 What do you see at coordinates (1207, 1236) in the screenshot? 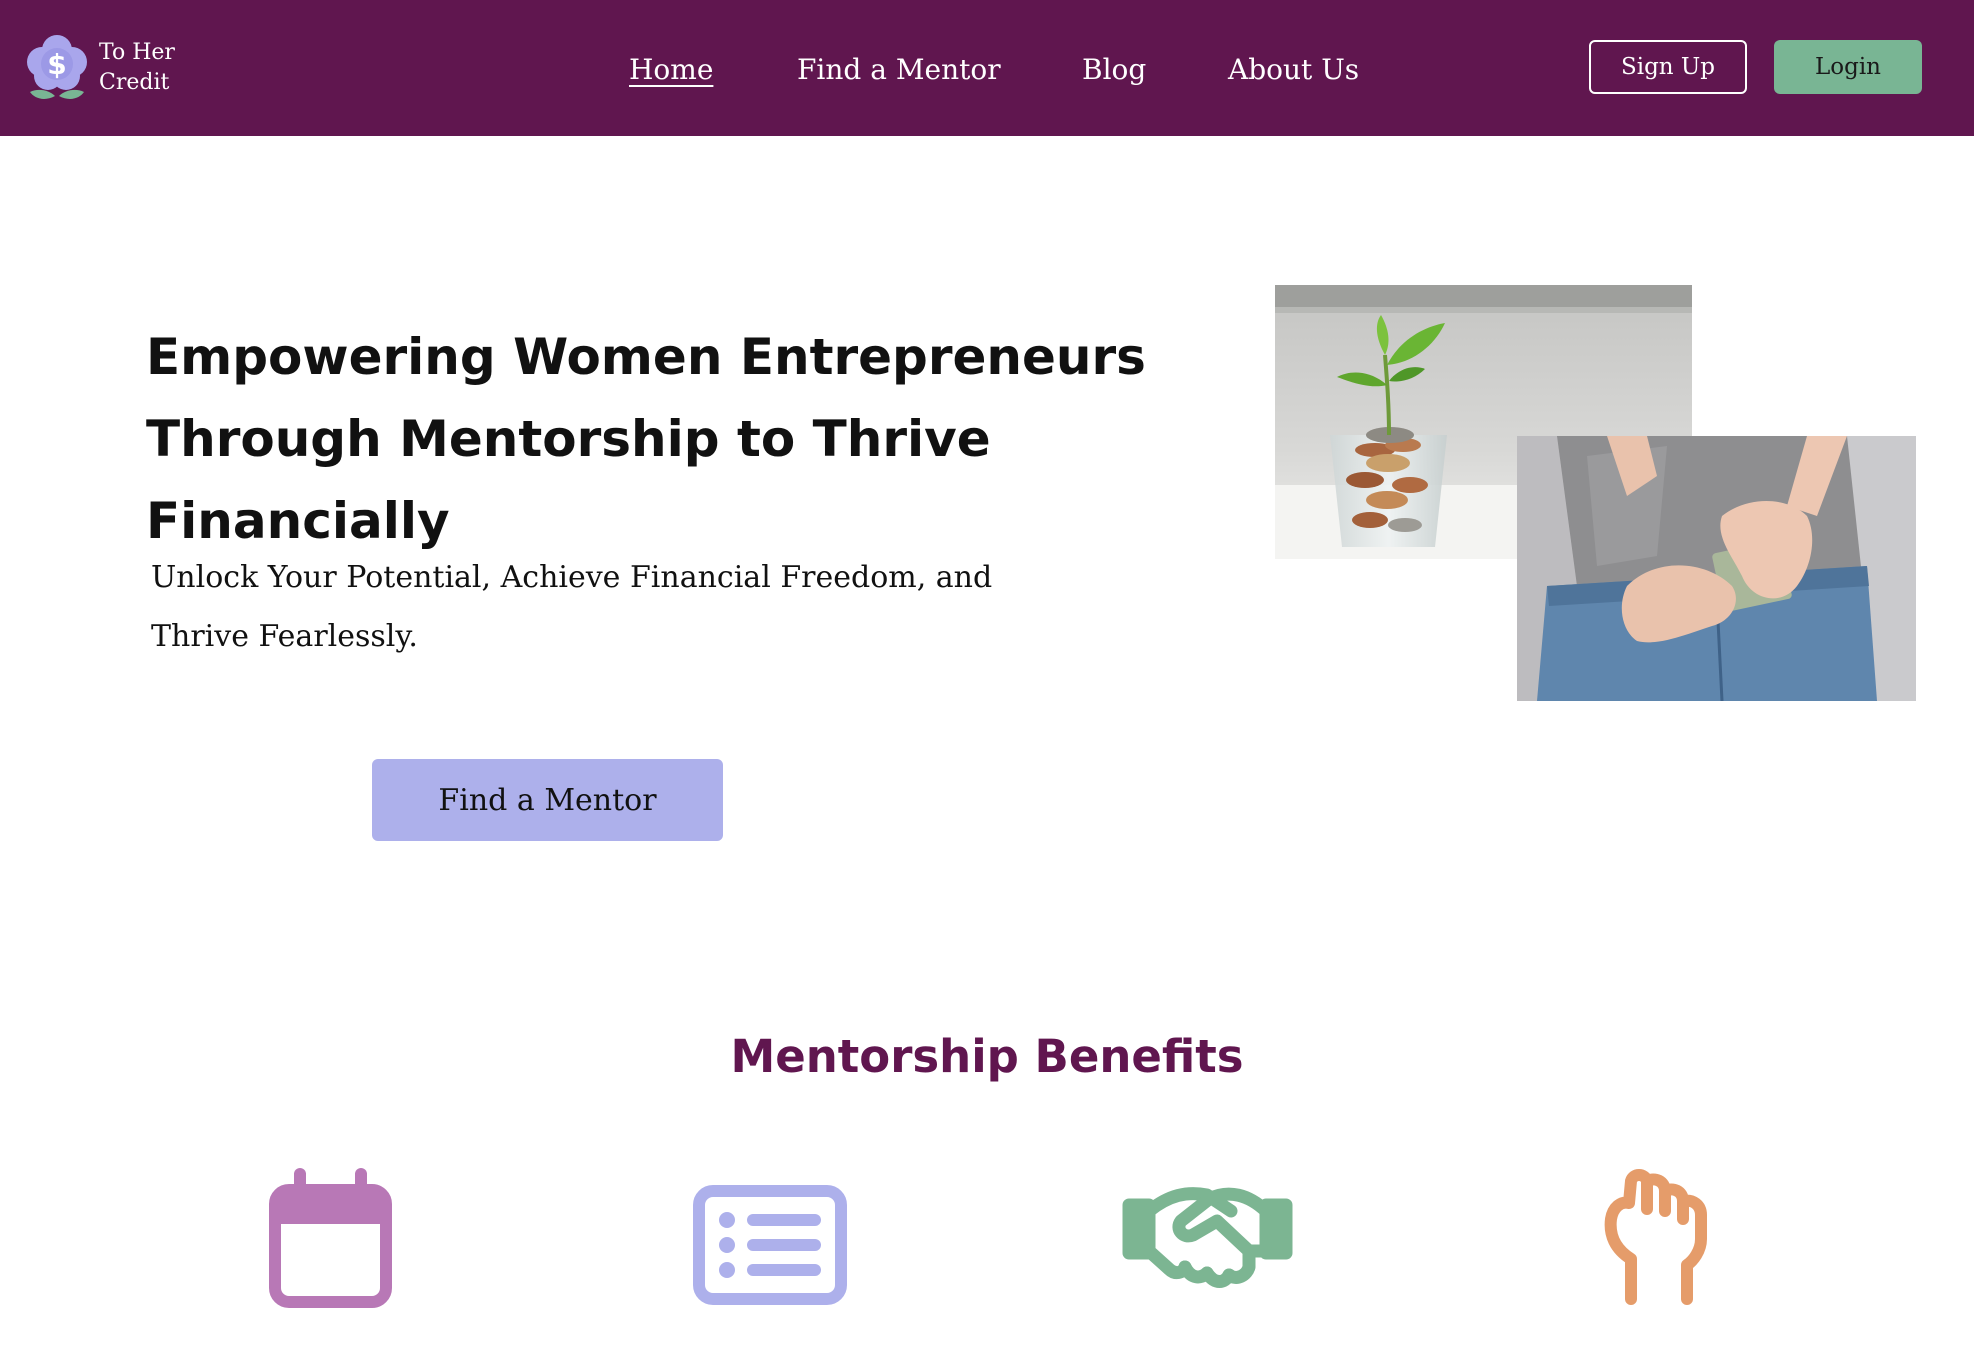
I see `handshake-icon` at bounding box center [1207, 1236].